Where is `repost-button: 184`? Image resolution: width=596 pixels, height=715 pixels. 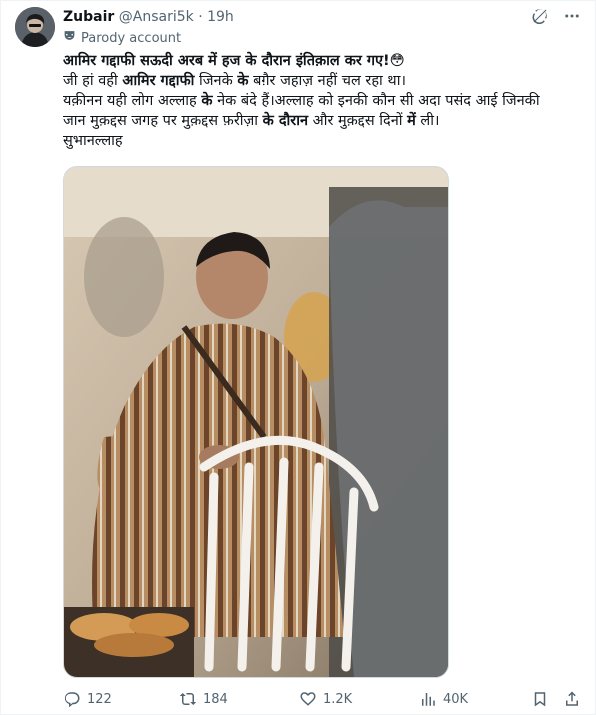 repost-button: 184 is located at coordinates (203, 699).